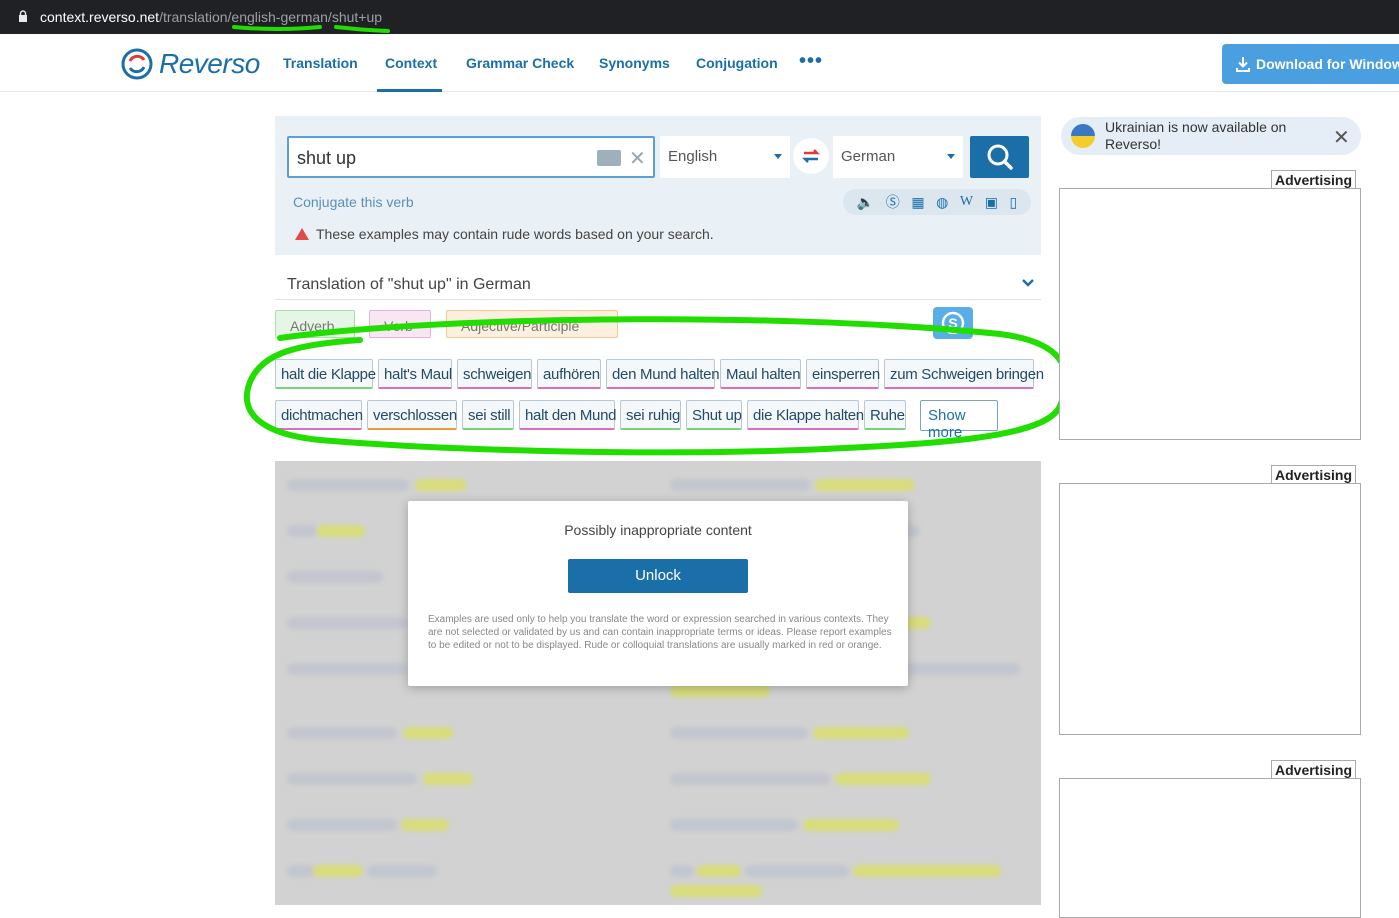 The width and height of the screenshot is (1399, 918). What do you see at coordinates (271, 17) in the screenshot?
I see `url-path: /translation/english-german/shut+up` at bounding box center [271, 17].